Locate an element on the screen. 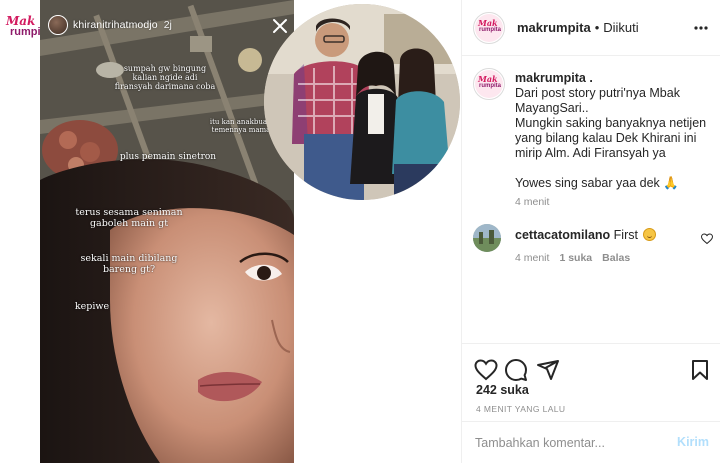 The width and height of the screenshot is (720, 463). comment-avatar is located at coordinates (487, 238).